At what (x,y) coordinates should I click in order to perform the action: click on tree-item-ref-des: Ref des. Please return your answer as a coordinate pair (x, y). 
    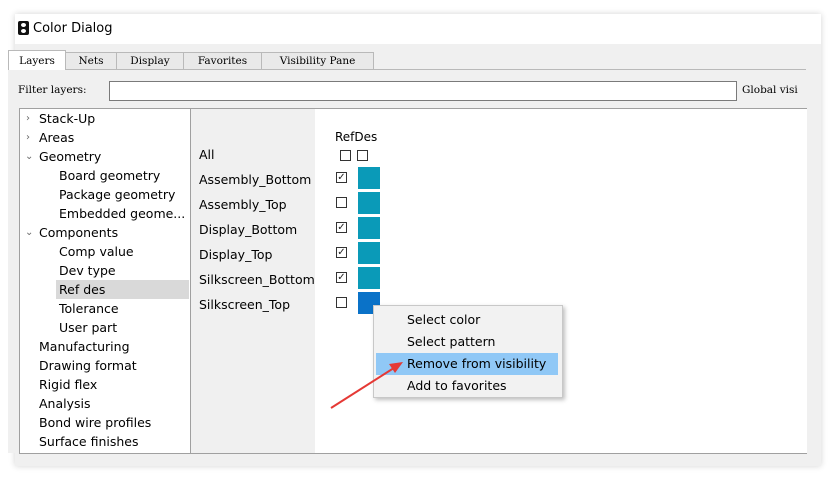
    Looking at the image, I should click on (122, 289).